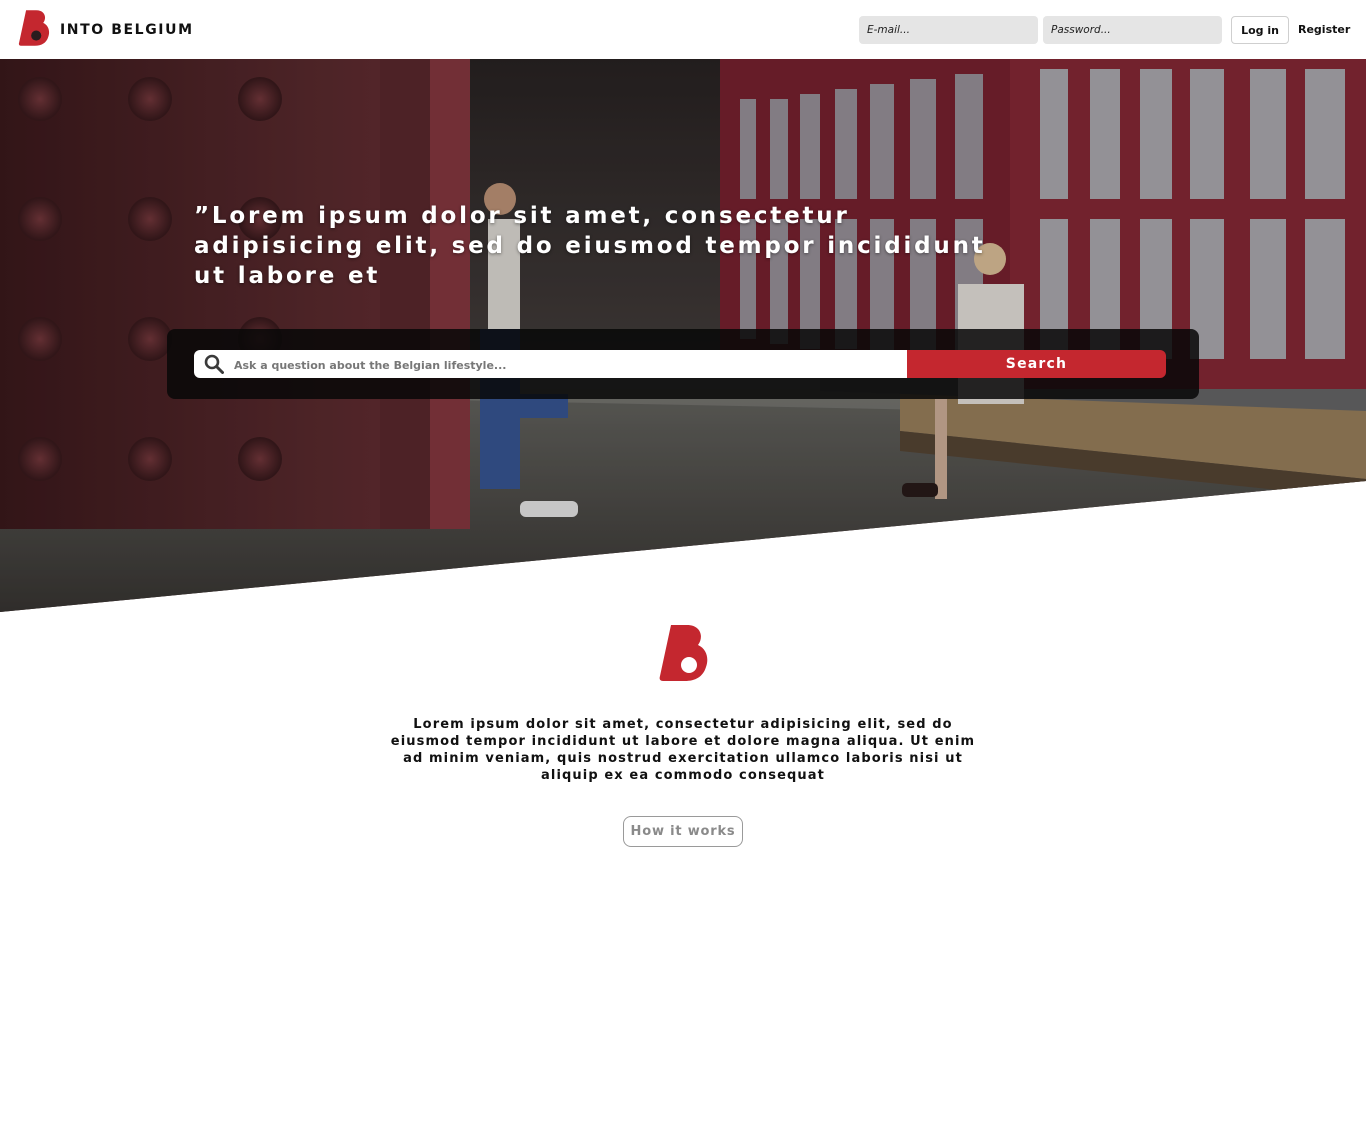 This screenshot has width=1366, height=1124. What do you see at coordinates (1132, 30) in the screenshot?
I see `password-field` at bounding box center [1132, 30].